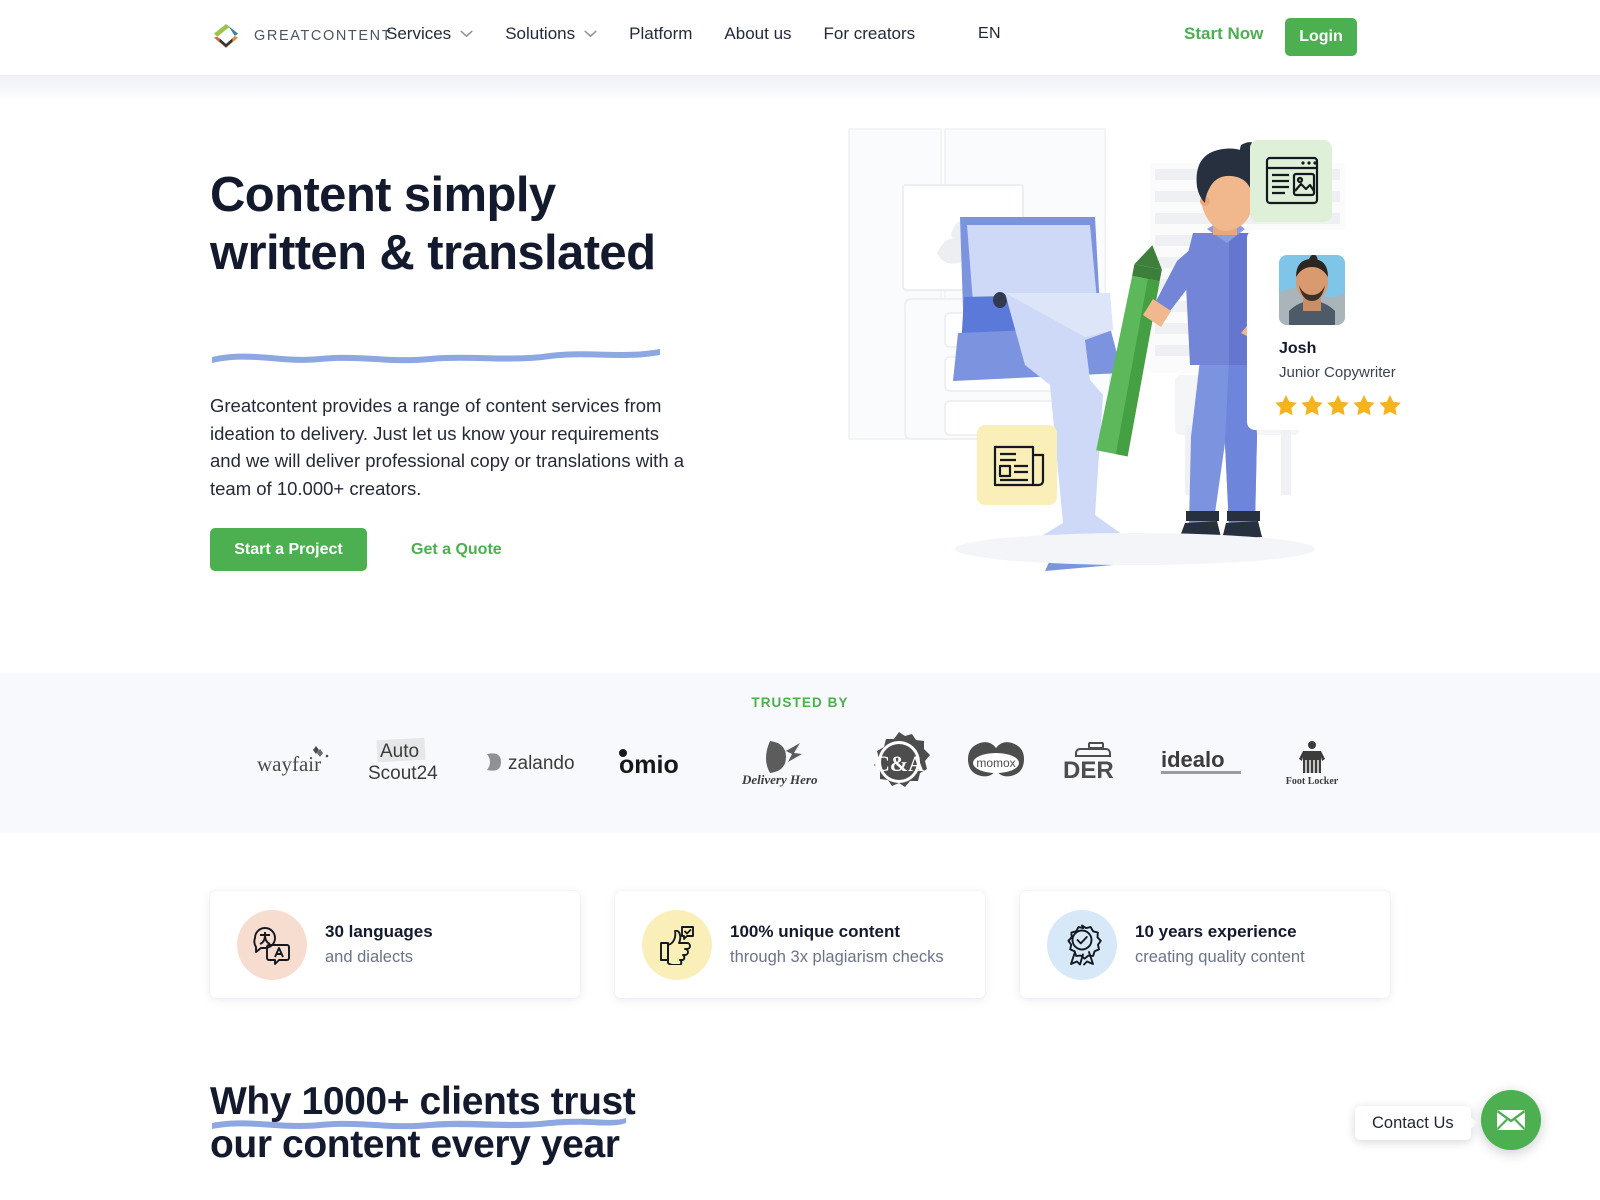  I want to click on nav-label-for-creators: For creators, so click(869, 33).